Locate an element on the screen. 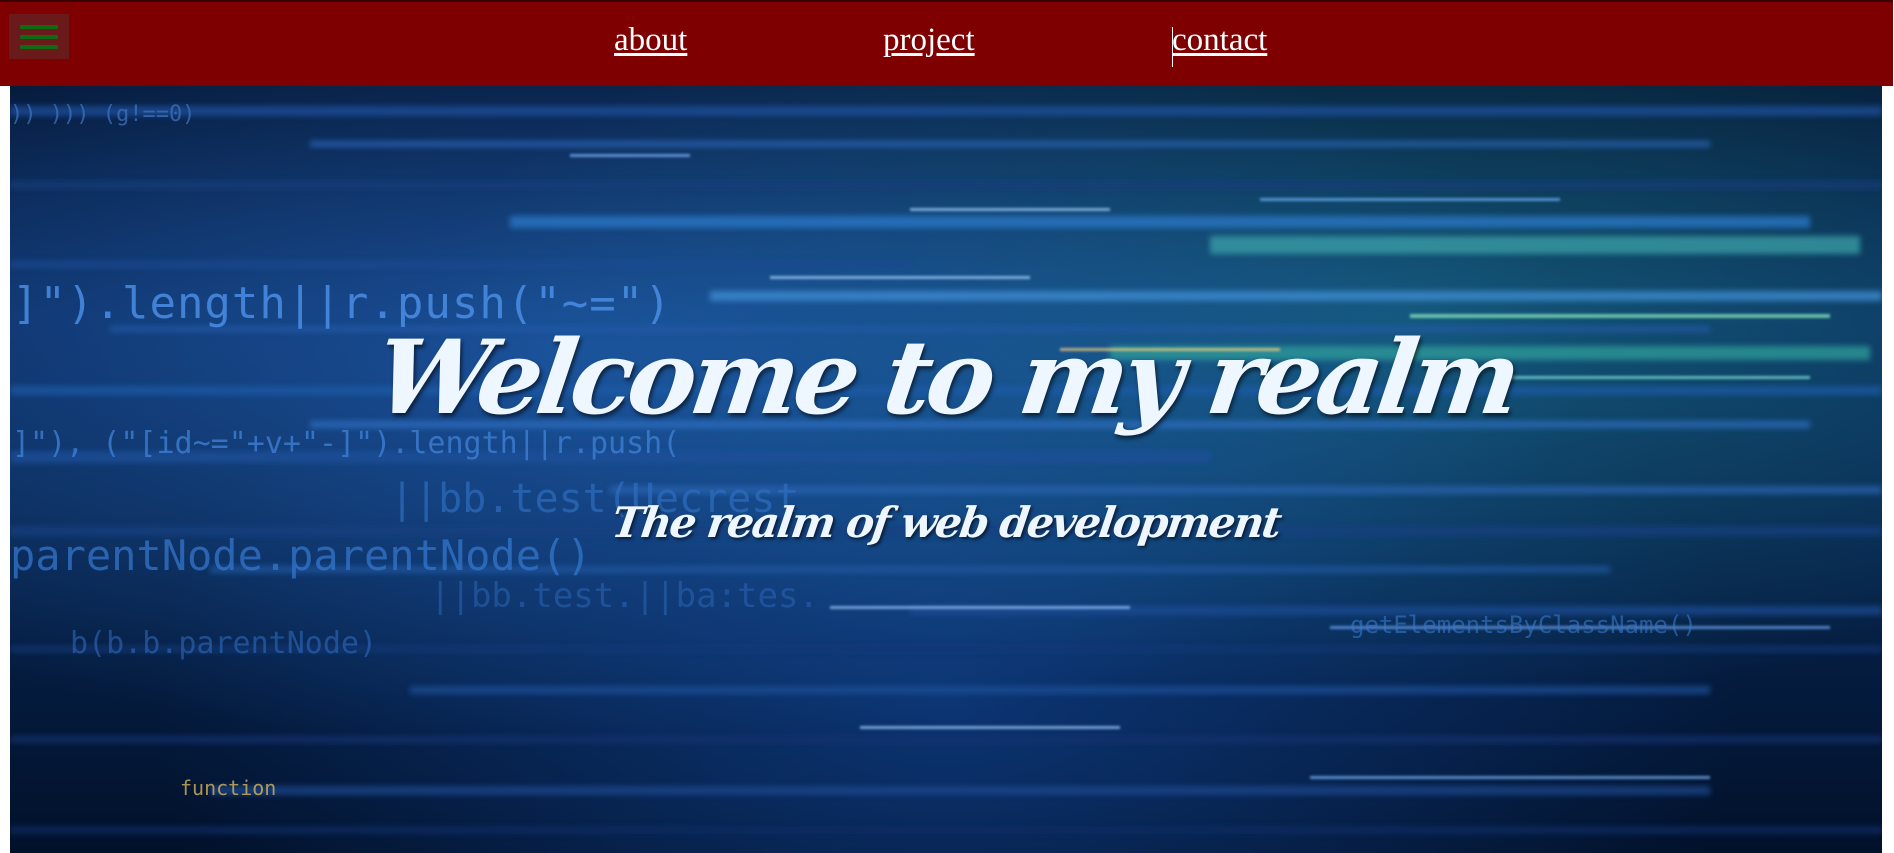 The height and width of the screenshot is (853, 1894). nav-link-contact: contact is located at coordinates (1219, 40).